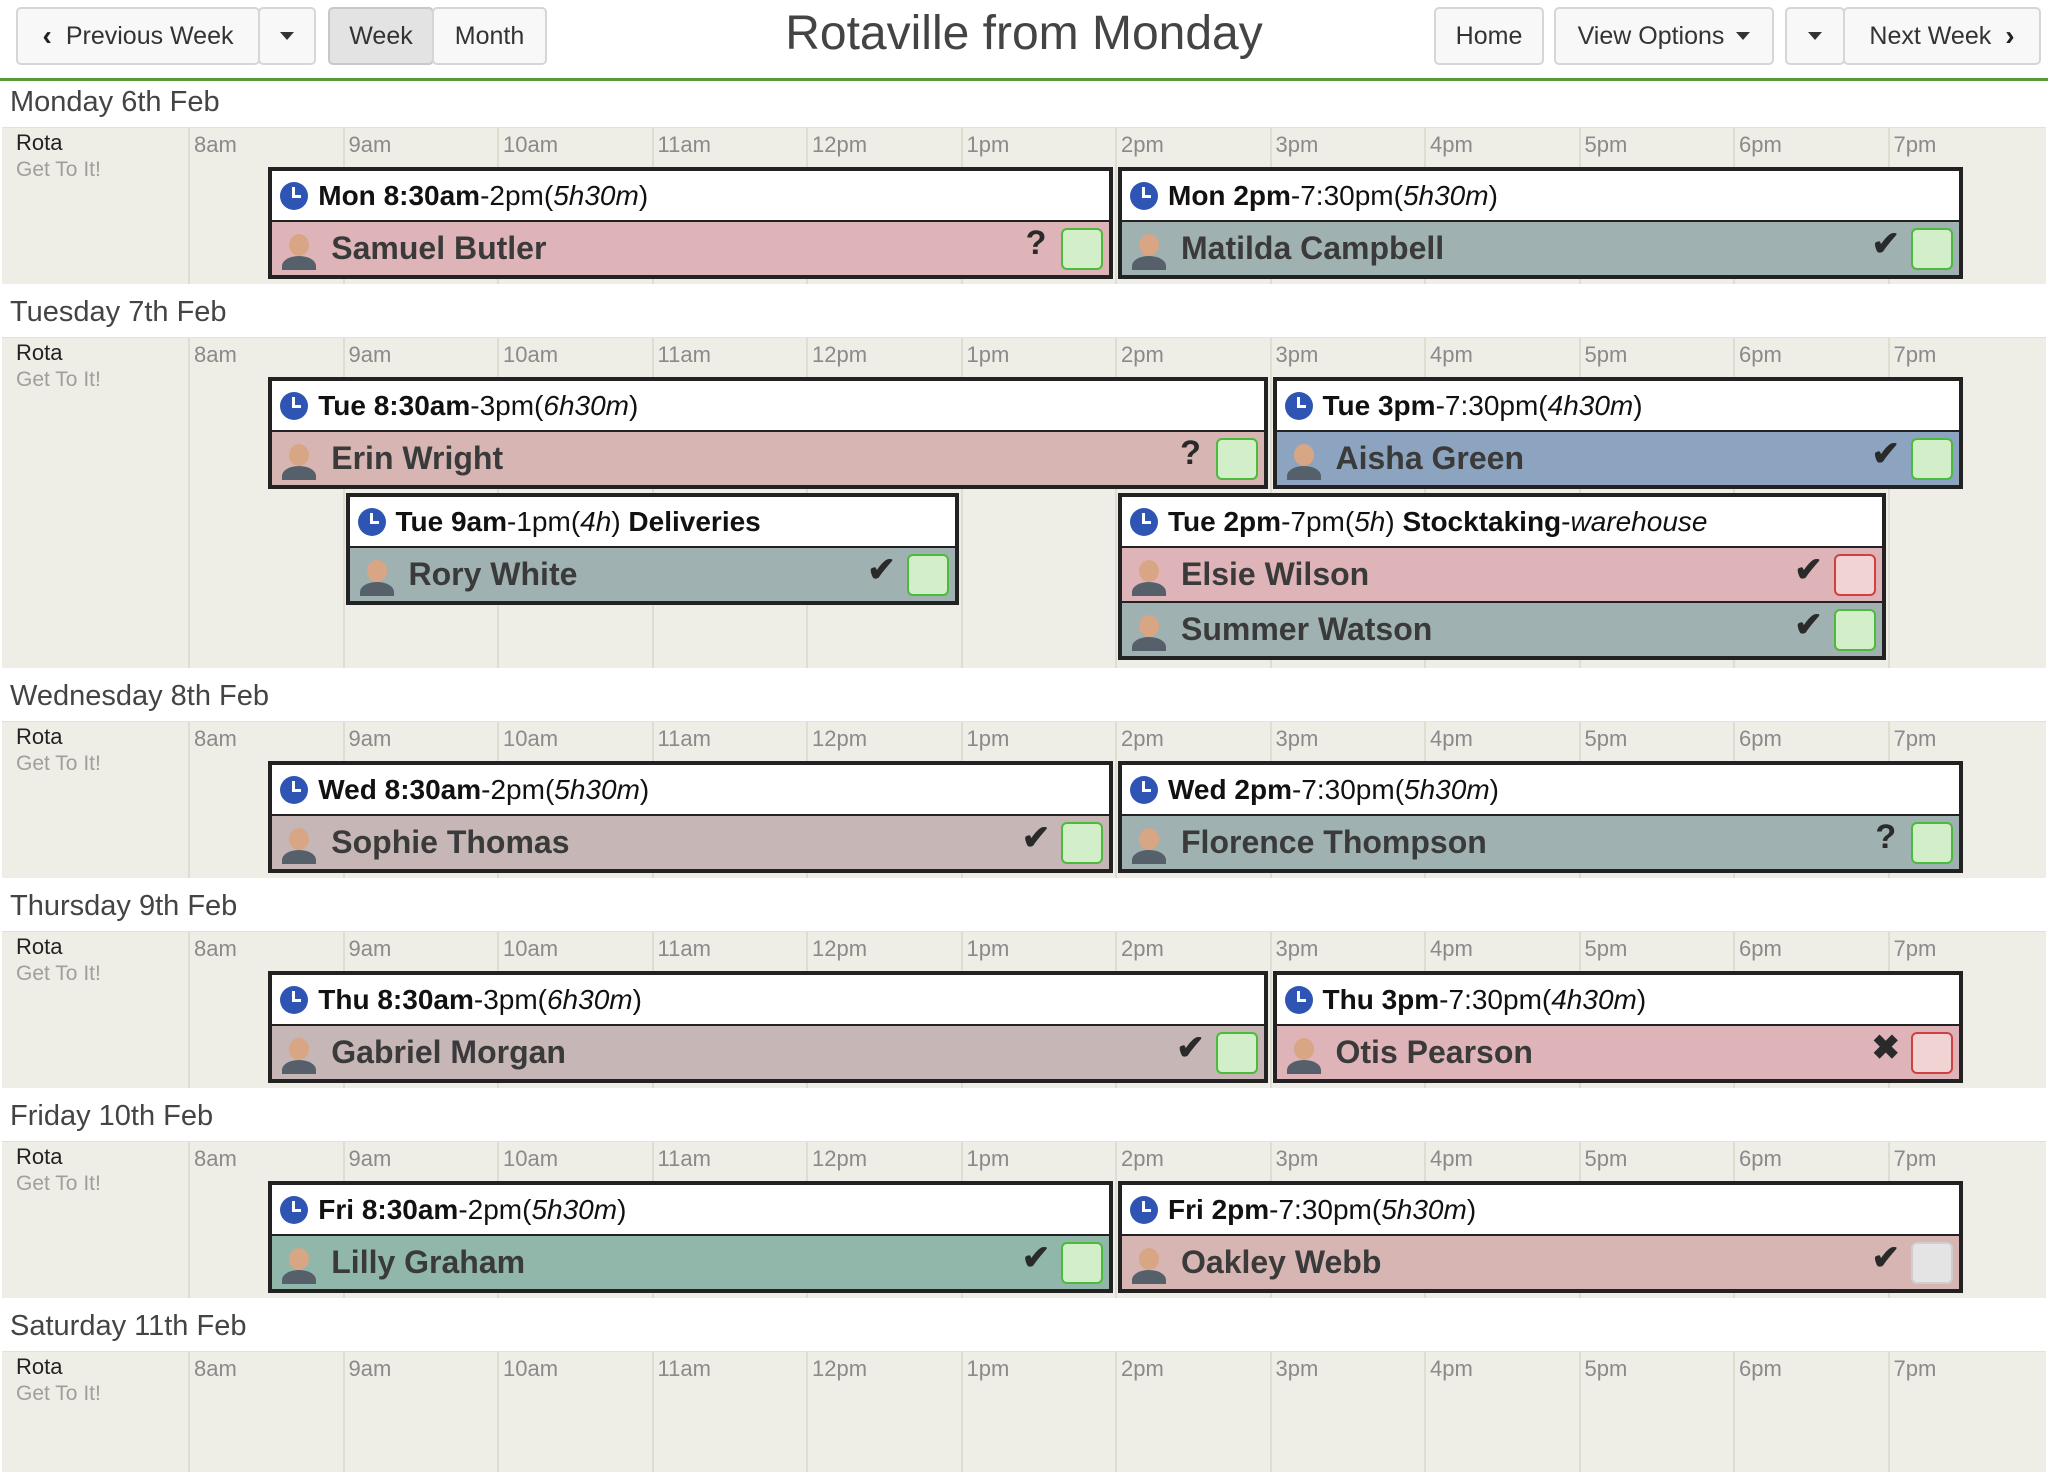 The image size is (2048, 1472). I want to click on staff-row: Sophie Thomas ✔, so click(690, 841).